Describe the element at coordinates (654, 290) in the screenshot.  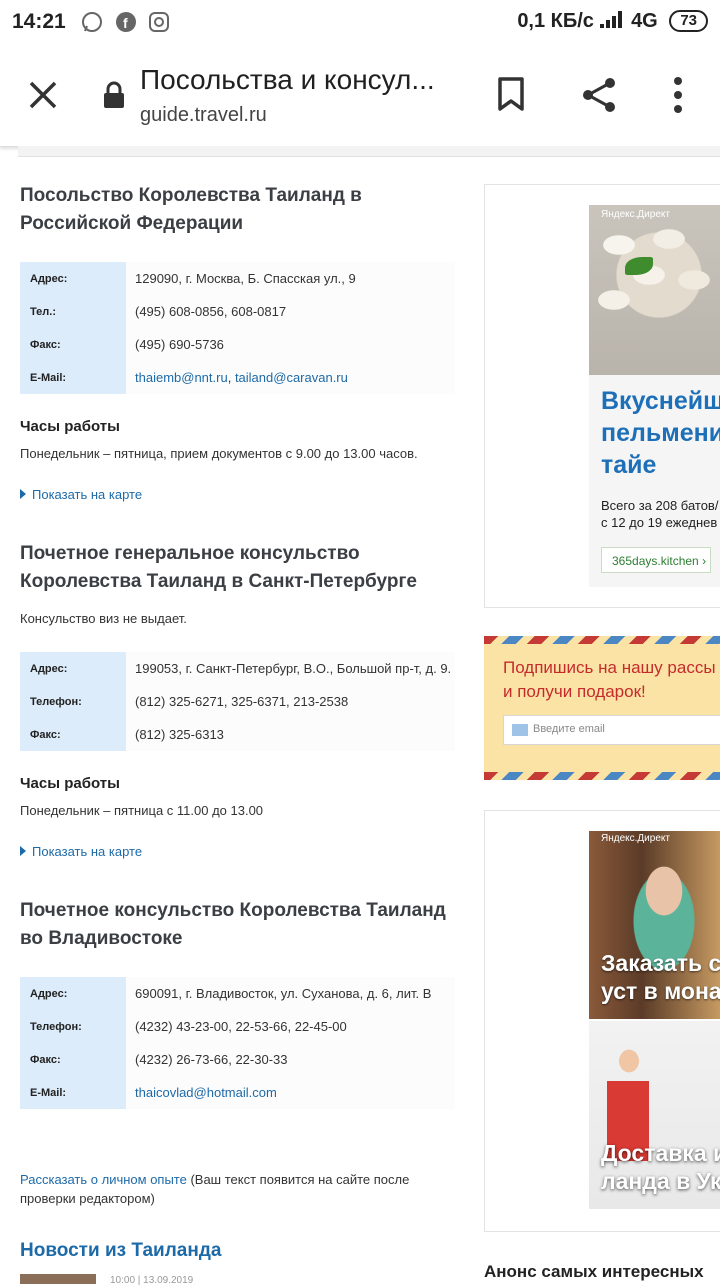
I see `ad-image` at that location.